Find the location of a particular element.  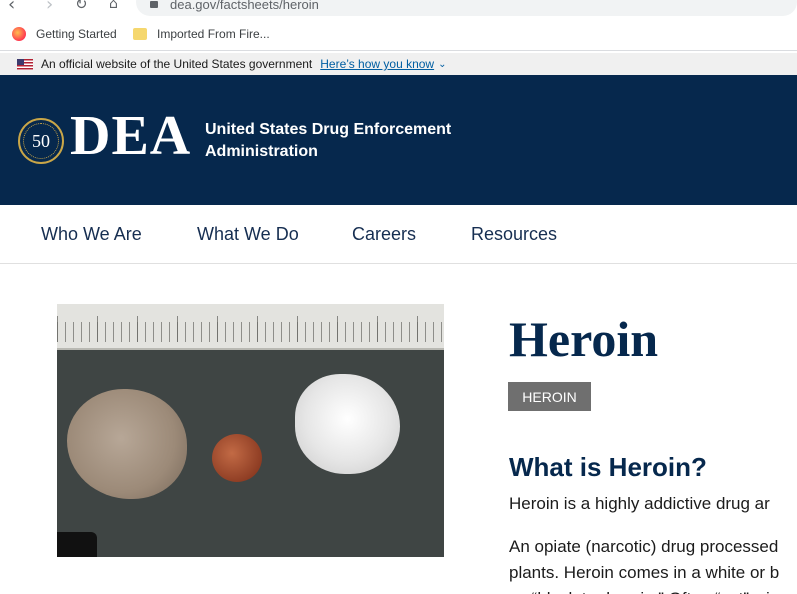

bookmark-getting-started: Getting Started is located at coordinates (64, 34).